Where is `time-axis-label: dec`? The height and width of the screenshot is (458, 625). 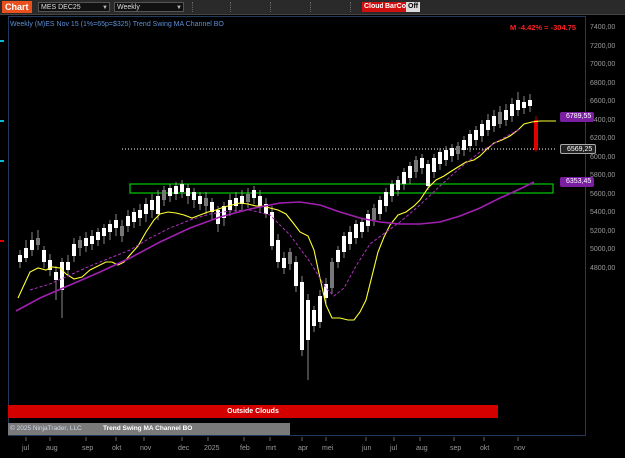
time-axis-label: dec is located at coordinates (184, 448).